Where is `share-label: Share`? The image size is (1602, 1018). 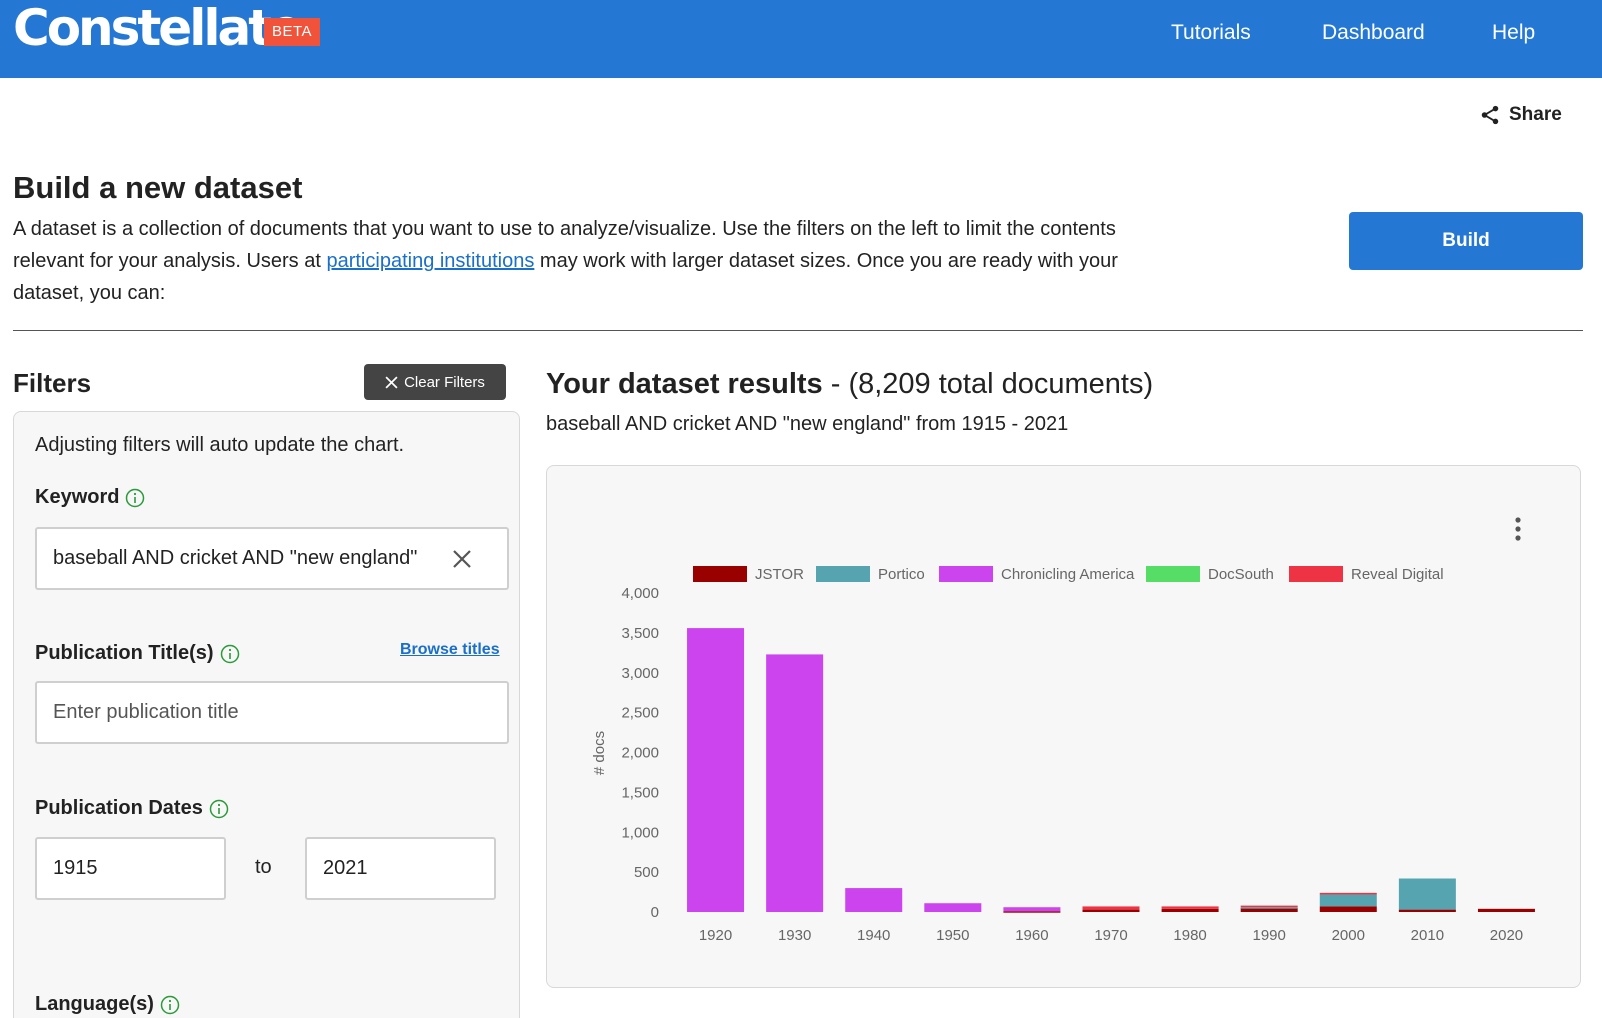
share-label: Share is located at coordinates (1535, 114).